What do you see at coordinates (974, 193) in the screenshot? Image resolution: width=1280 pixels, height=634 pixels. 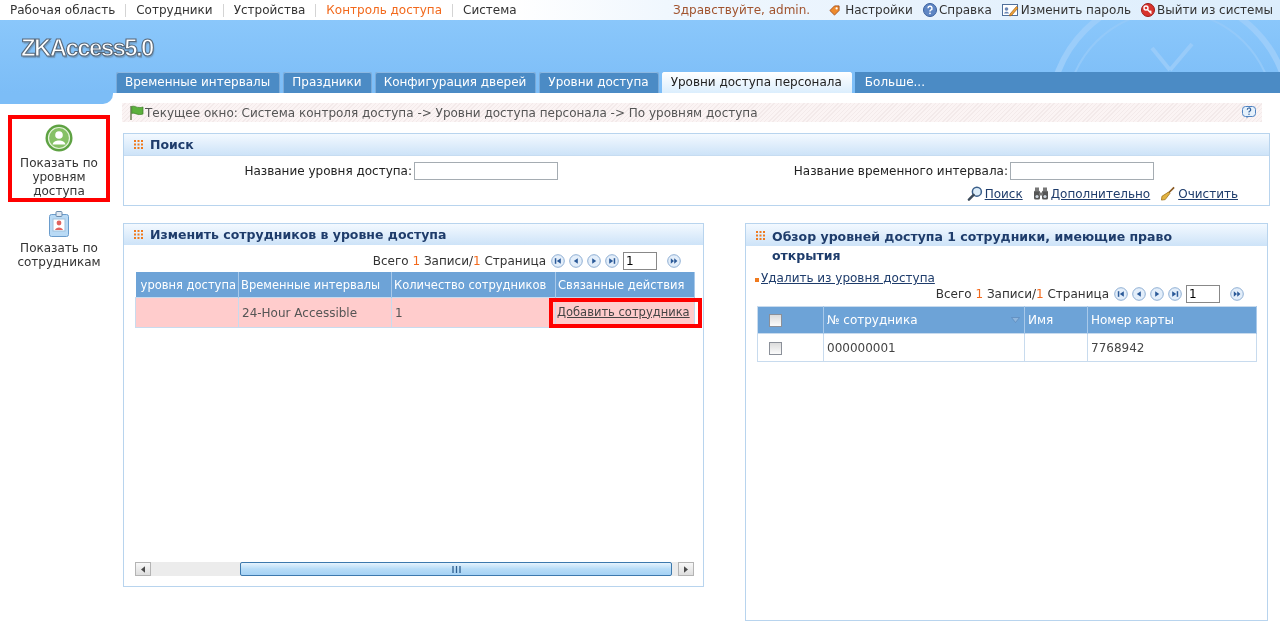 I see `search-icon` at bounding box center [974, 193].